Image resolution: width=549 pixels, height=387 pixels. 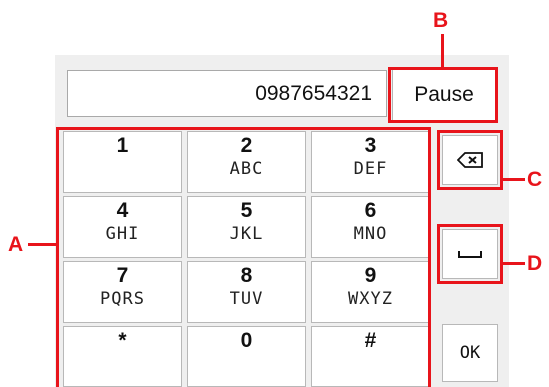 I want to click on fax-number-text: 0987654321, so click(x=313, y=93).